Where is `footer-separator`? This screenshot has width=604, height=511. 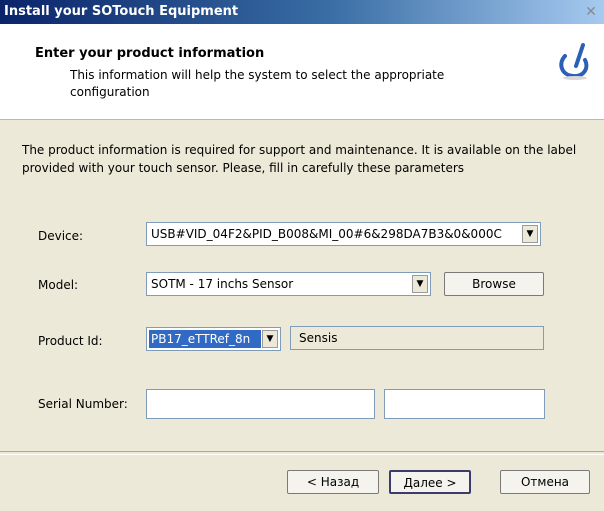 footer-separator is located at coordinates (302, 453).